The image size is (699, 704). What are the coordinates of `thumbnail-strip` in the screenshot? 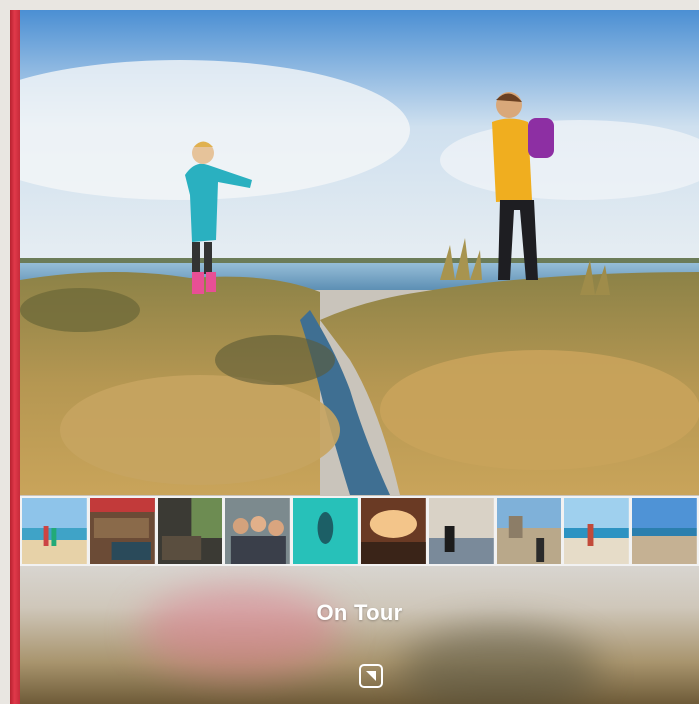 It's located at (359, 531).